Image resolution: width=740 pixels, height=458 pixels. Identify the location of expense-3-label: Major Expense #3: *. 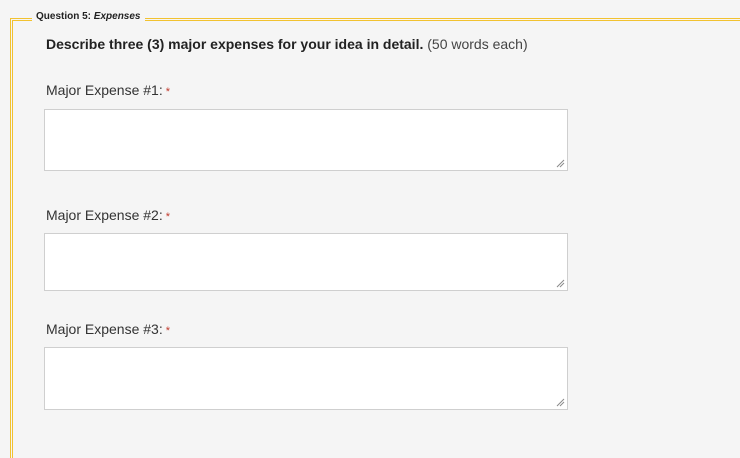
(108, 330).